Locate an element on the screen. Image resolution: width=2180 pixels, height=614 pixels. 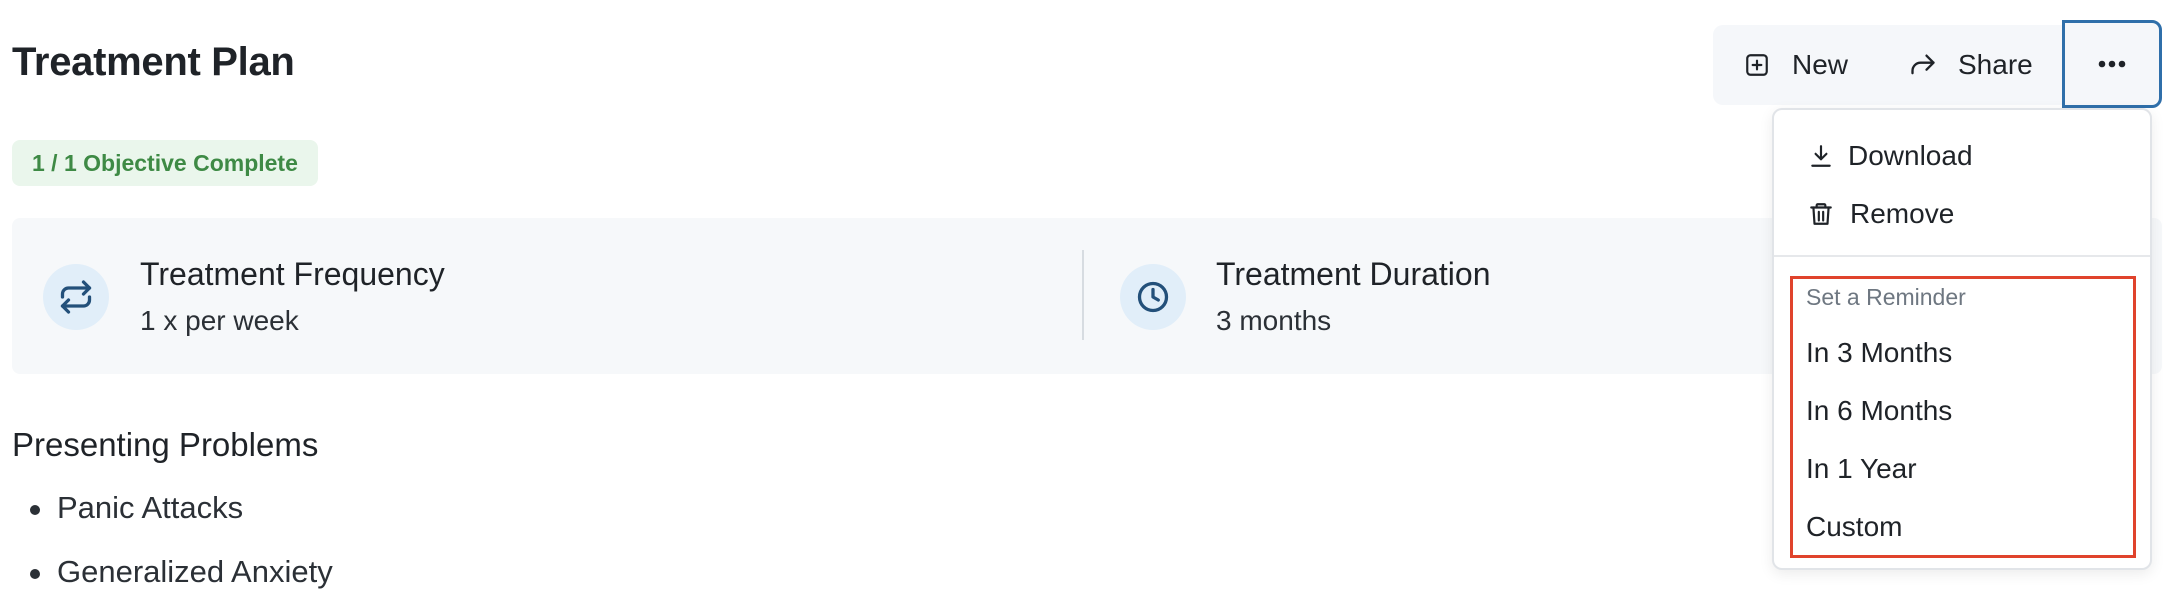
frequency-icon-wrap is located at coordinates (76, 297).